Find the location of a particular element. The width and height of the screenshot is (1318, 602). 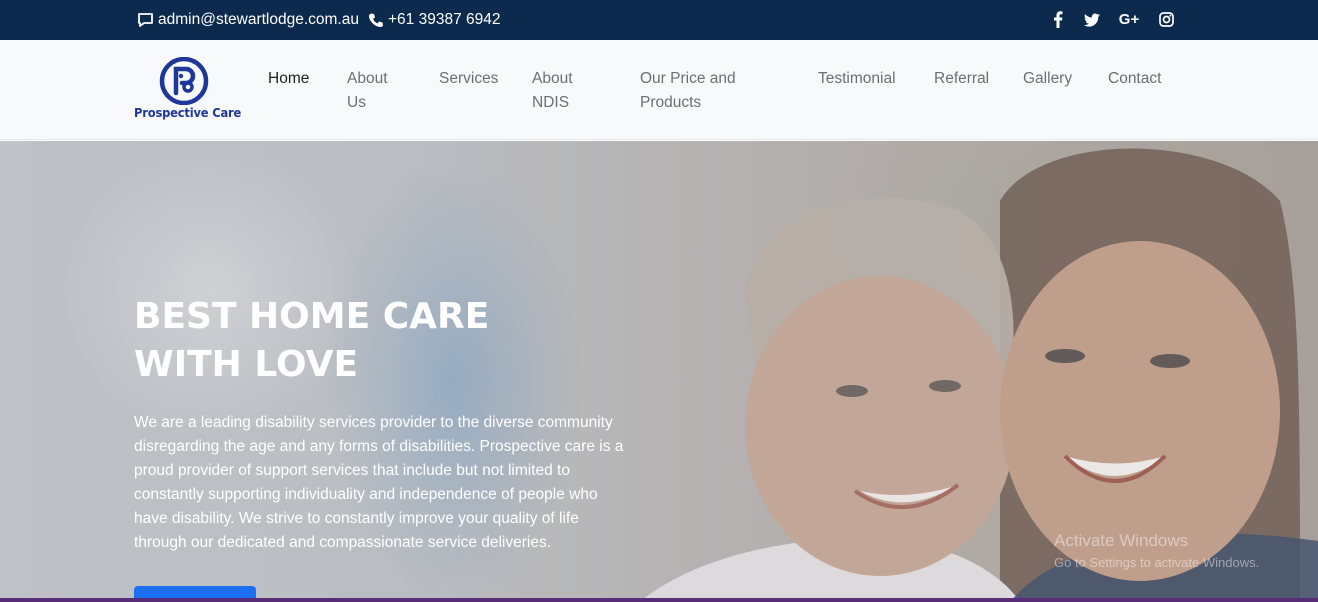

phone-link: +61 39387 6942 is located at coordinates (434, 20).